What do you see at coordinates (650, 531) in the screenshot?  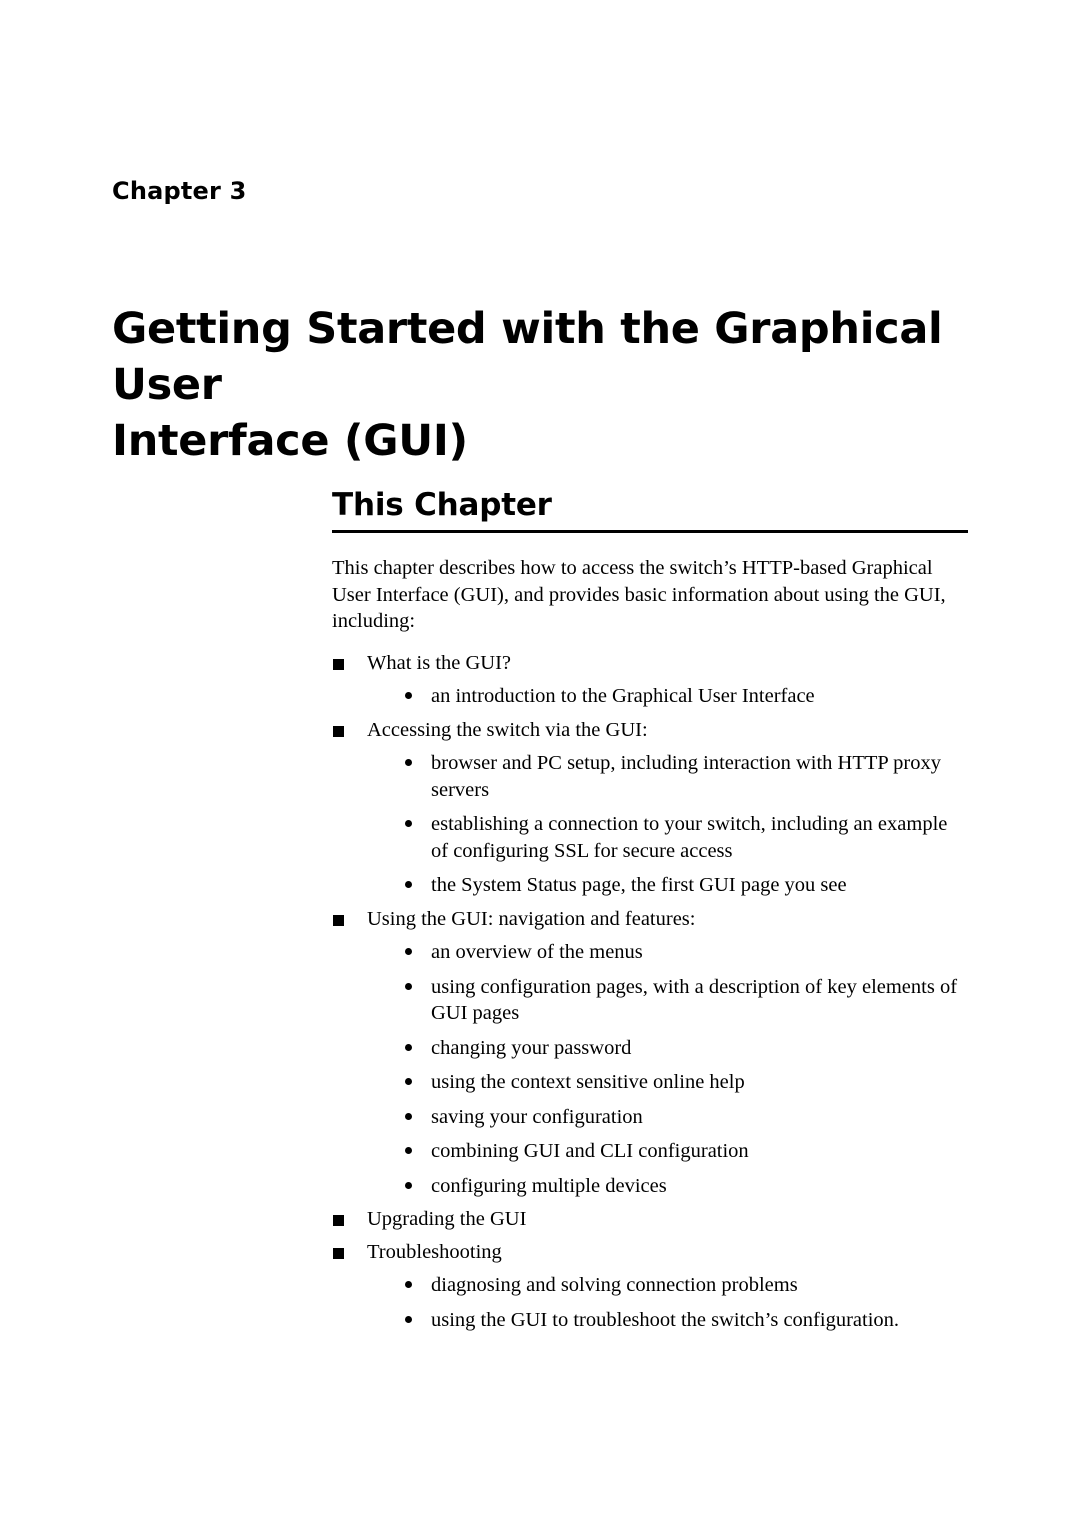 I see `section-divider` at bounding box center [650, 531].